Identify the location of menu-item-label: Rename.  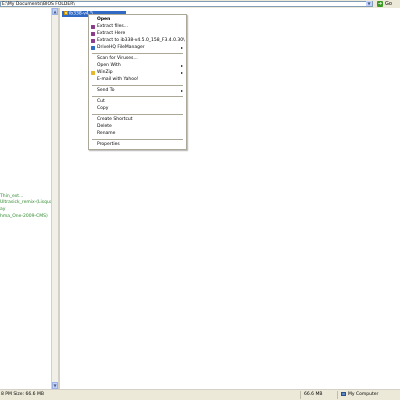
(106, 133).